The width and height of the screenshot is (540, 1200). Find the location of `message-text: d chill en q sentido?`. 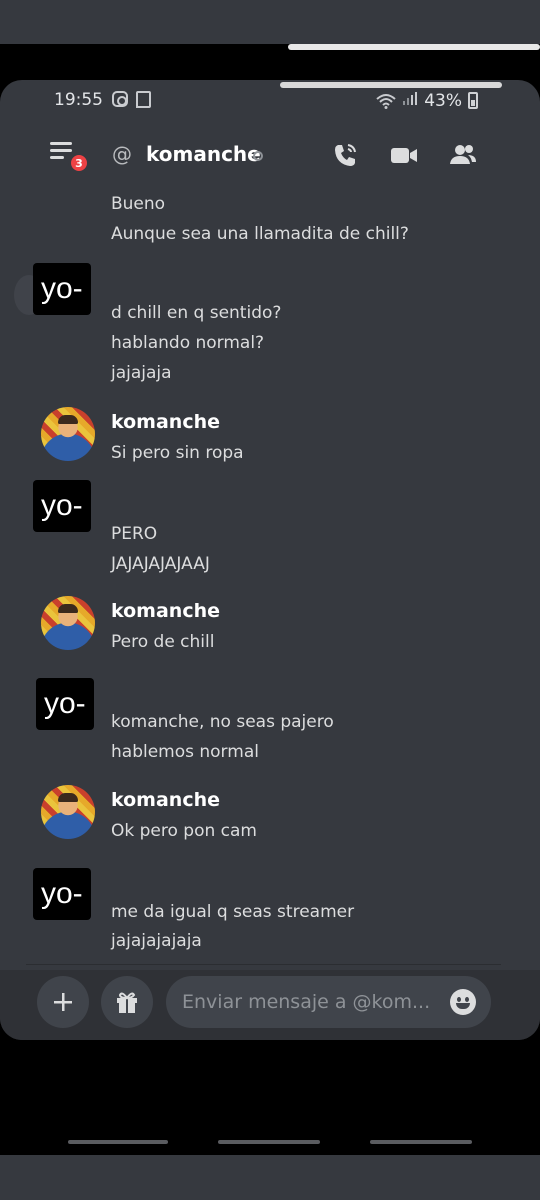

message-text: d chill en q sentido? is located at coordinates (196, 313).